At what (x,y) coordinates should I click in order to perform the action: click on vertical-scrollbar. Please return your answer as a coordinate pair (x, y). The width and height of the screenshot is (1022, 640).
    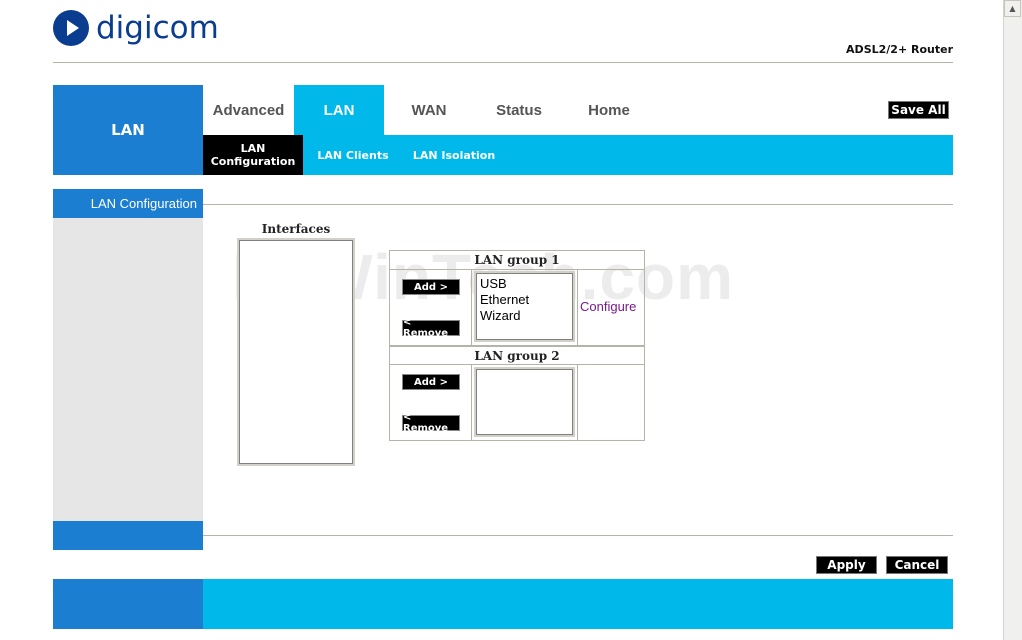
    Looking at the image, I should click on (1012, 320).